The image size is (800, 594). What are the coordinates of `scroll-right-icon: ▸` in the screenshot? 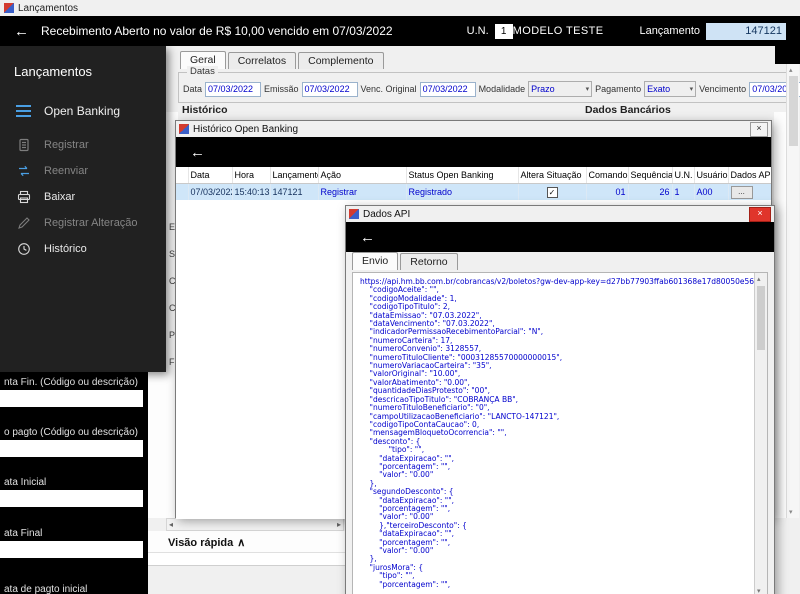 It's located at (339, 524).